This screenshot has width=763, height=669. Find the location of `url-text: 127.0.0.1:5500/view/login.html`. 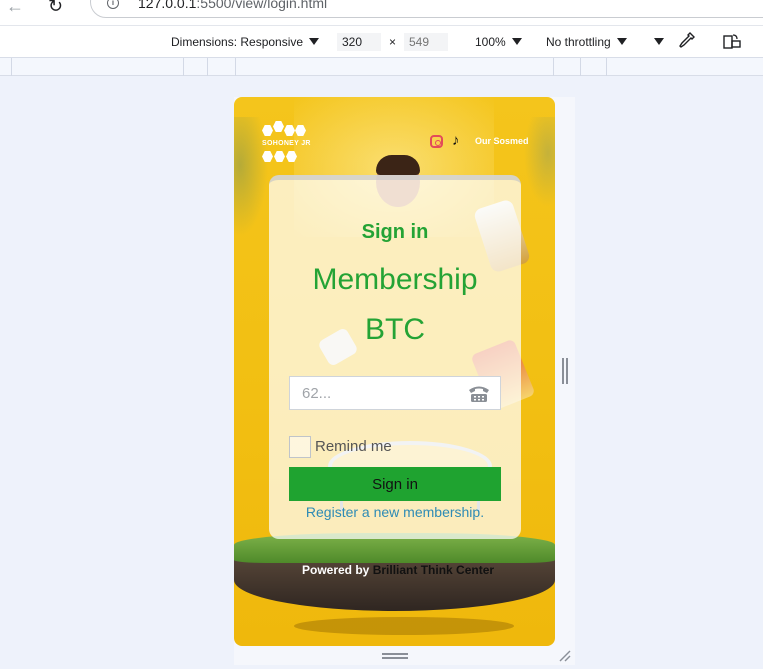

url-text: 127.0.0.1:5500/view/login.html is located at coordinates (232, 5).